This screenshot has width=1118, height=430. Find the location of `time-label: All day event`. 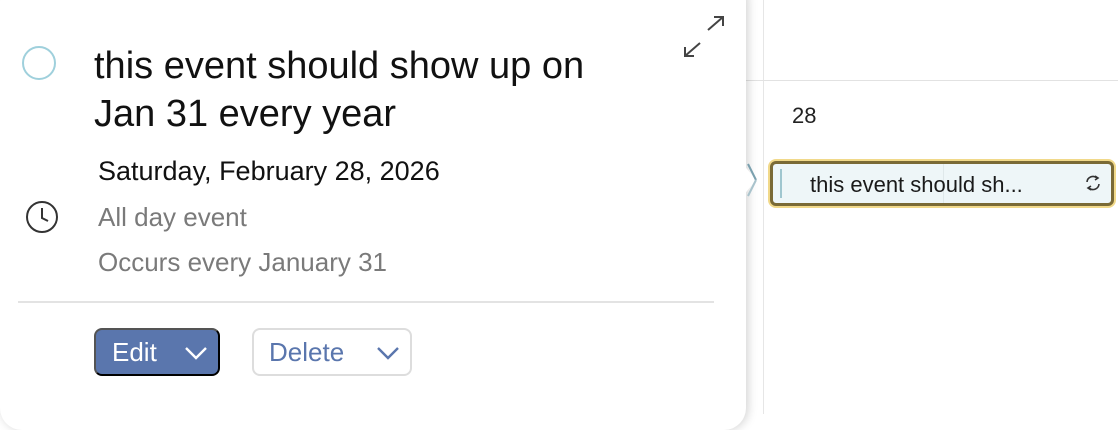

time-label: All day event is located at coordinates (172, 217).